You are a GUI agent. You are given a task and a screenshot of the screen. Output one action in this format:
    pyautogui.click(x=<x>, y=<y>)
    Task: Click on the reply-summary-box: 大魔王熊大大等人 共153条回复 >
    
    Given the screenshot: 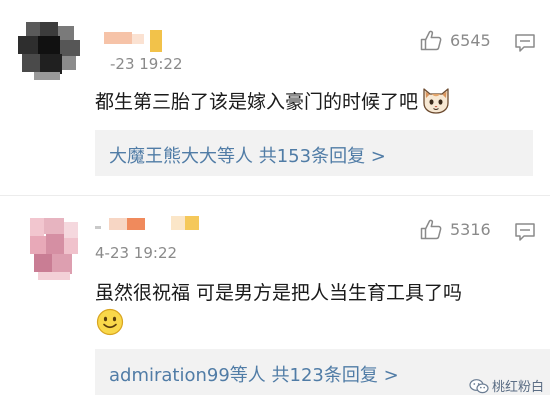 What is the action you would take?
    pyautogui.click(x=314, y=153)
    